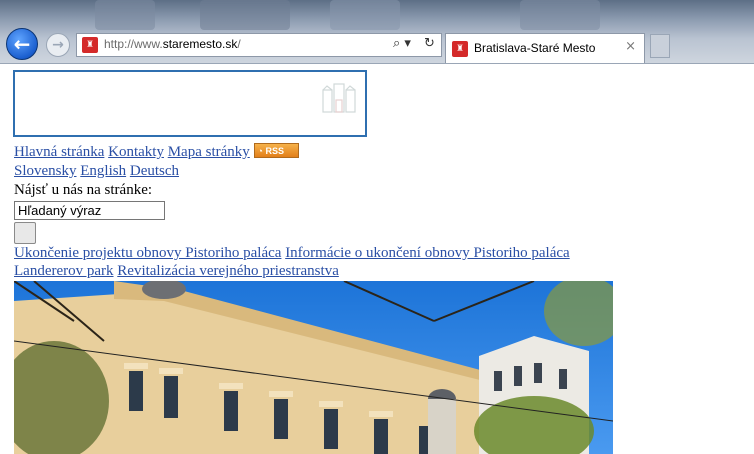  I want to click on search-submit-button, so click(25, 233).